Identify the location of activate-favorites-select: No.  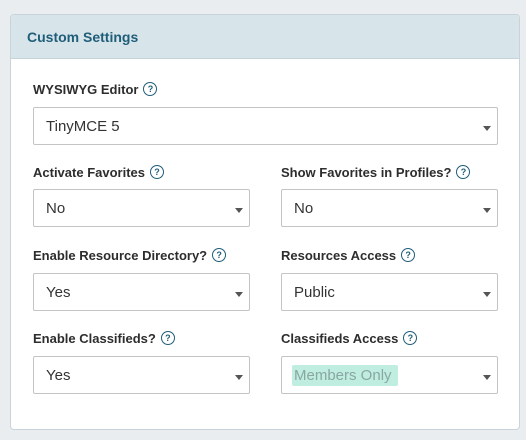
(141, 208).